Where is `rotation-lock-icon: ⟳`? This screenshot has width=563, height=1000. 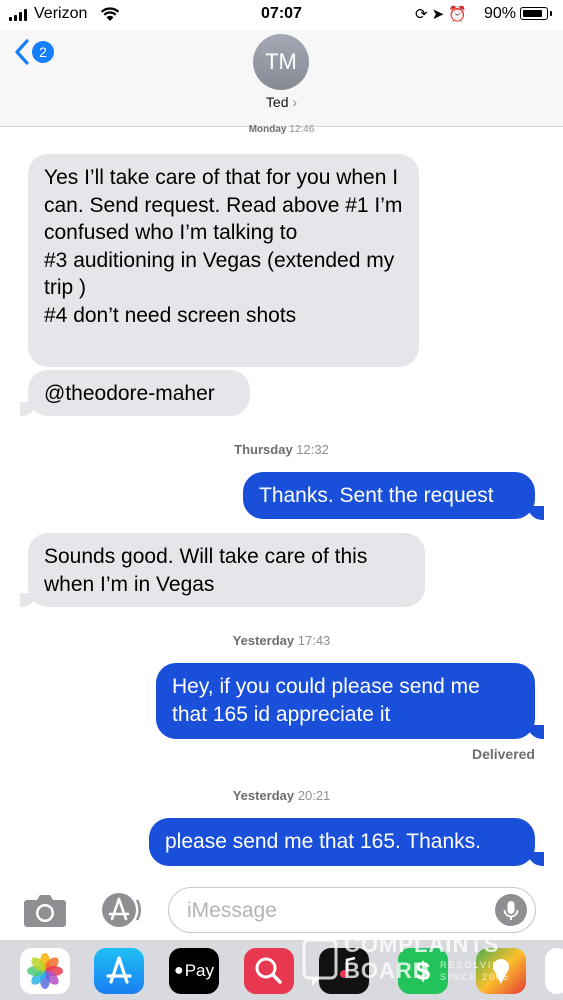
rotation-lock-icon: ⟳ is located at coordinates (423, 14).